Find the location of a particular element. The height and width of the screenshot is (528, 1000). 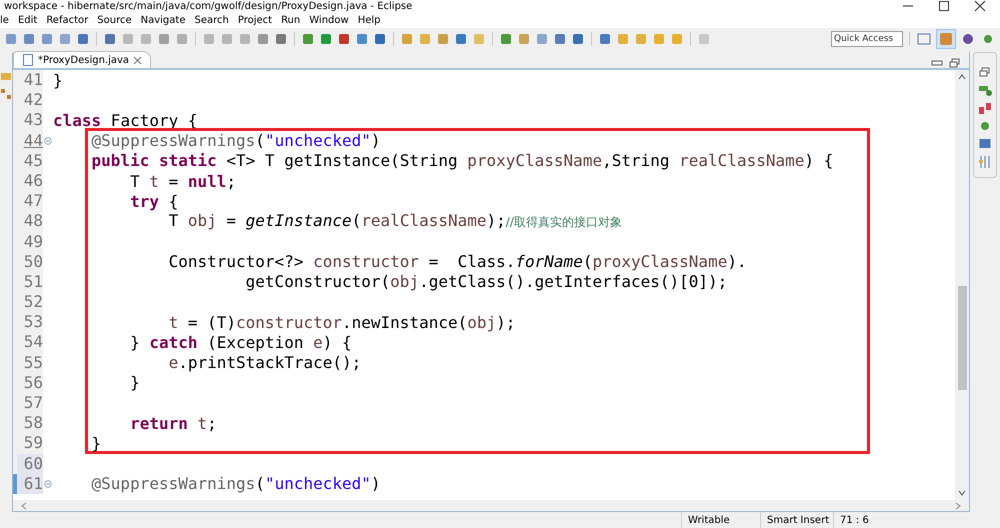

window-title: workspace - hibernate/src/main/java/com/gwolf/design/ProxyDesign.java - Eclipse is located at coordinates (208, 6).